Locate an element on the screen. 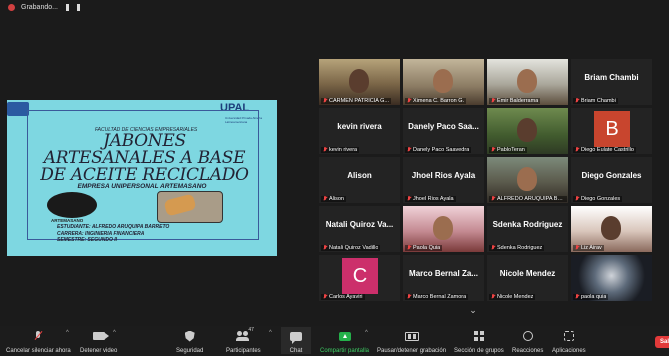  participant-name-tag: Liz Airav is located at coordinates (588, 248).